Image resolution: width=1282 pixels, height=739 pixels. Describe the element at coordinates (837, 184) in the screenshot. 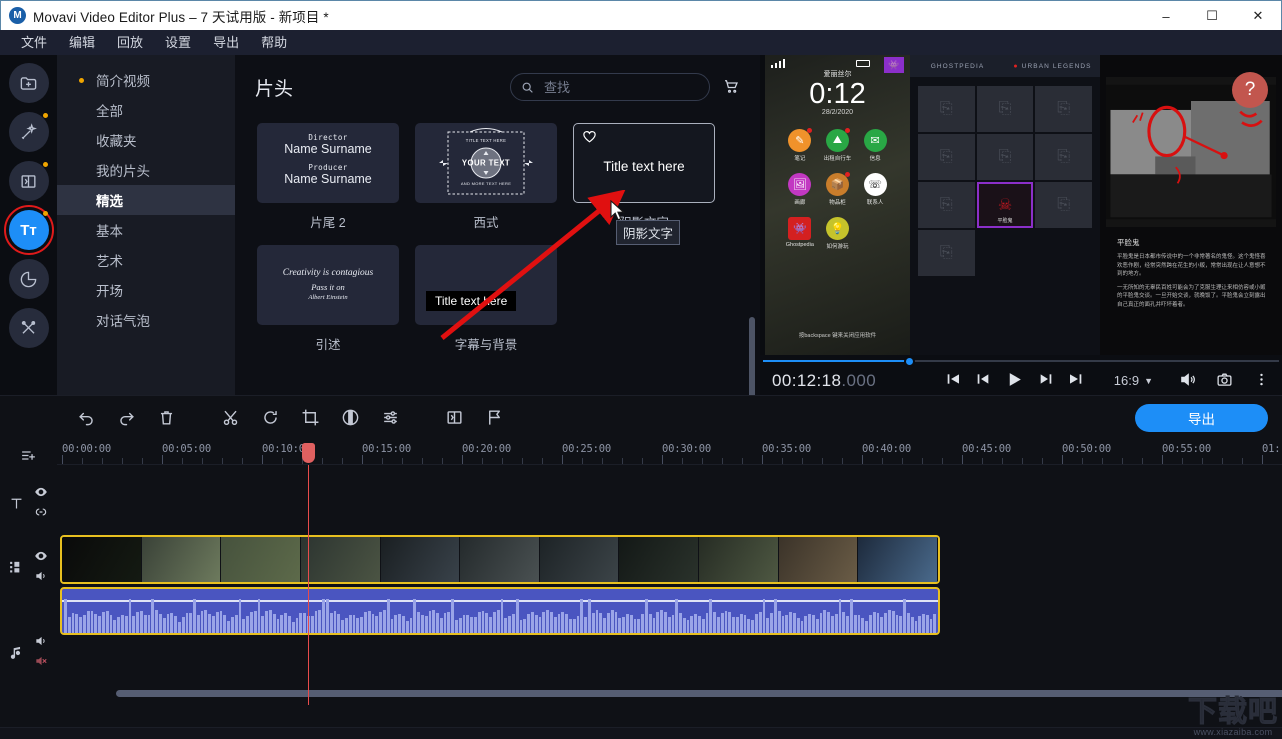

I see `app-icon: 📦` at that location.